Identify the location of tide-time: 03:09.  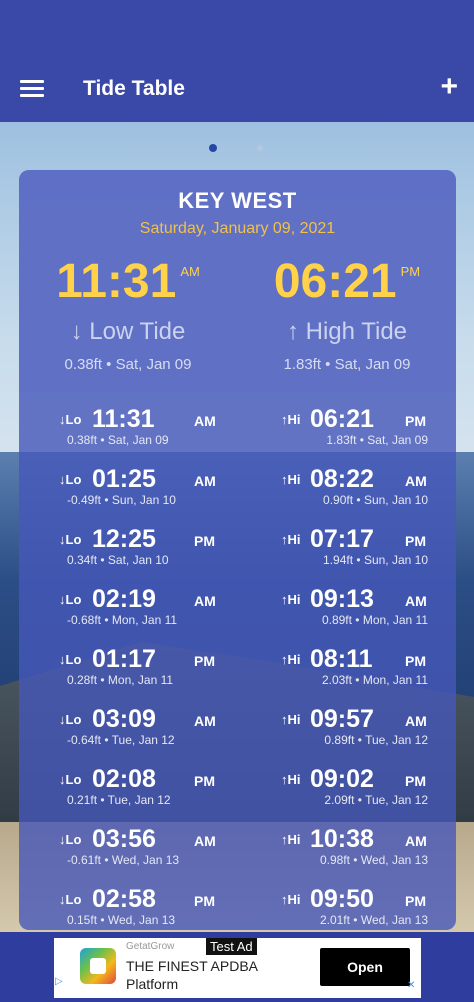
(124, 719).